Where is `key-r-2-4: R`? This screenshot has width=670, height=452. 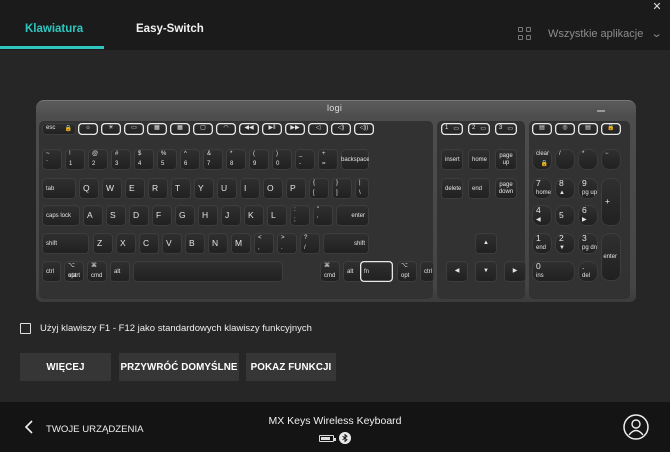
key-r-2-4: R is located at coordinates (158, 188).